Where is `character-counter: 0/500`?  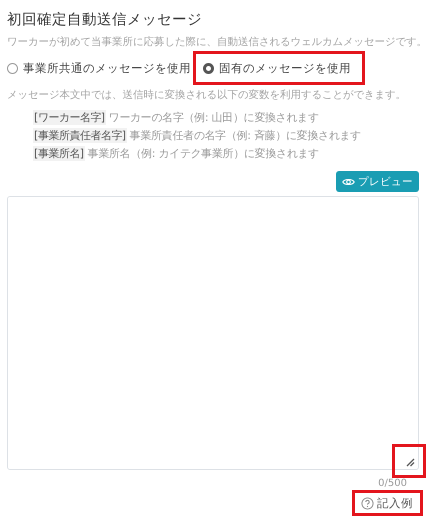
character-counter: 0/500 is located at coordinates (392, 484).